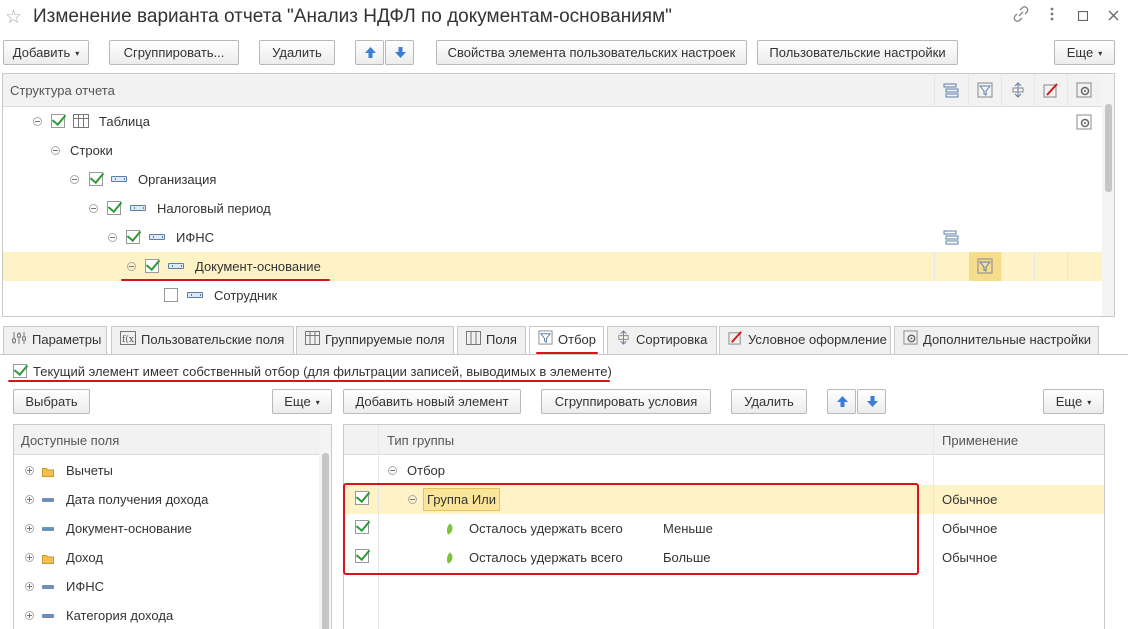 This screenshot has width=1128, height=629. I want to click on ifns-checkbox, so click(133, 237).